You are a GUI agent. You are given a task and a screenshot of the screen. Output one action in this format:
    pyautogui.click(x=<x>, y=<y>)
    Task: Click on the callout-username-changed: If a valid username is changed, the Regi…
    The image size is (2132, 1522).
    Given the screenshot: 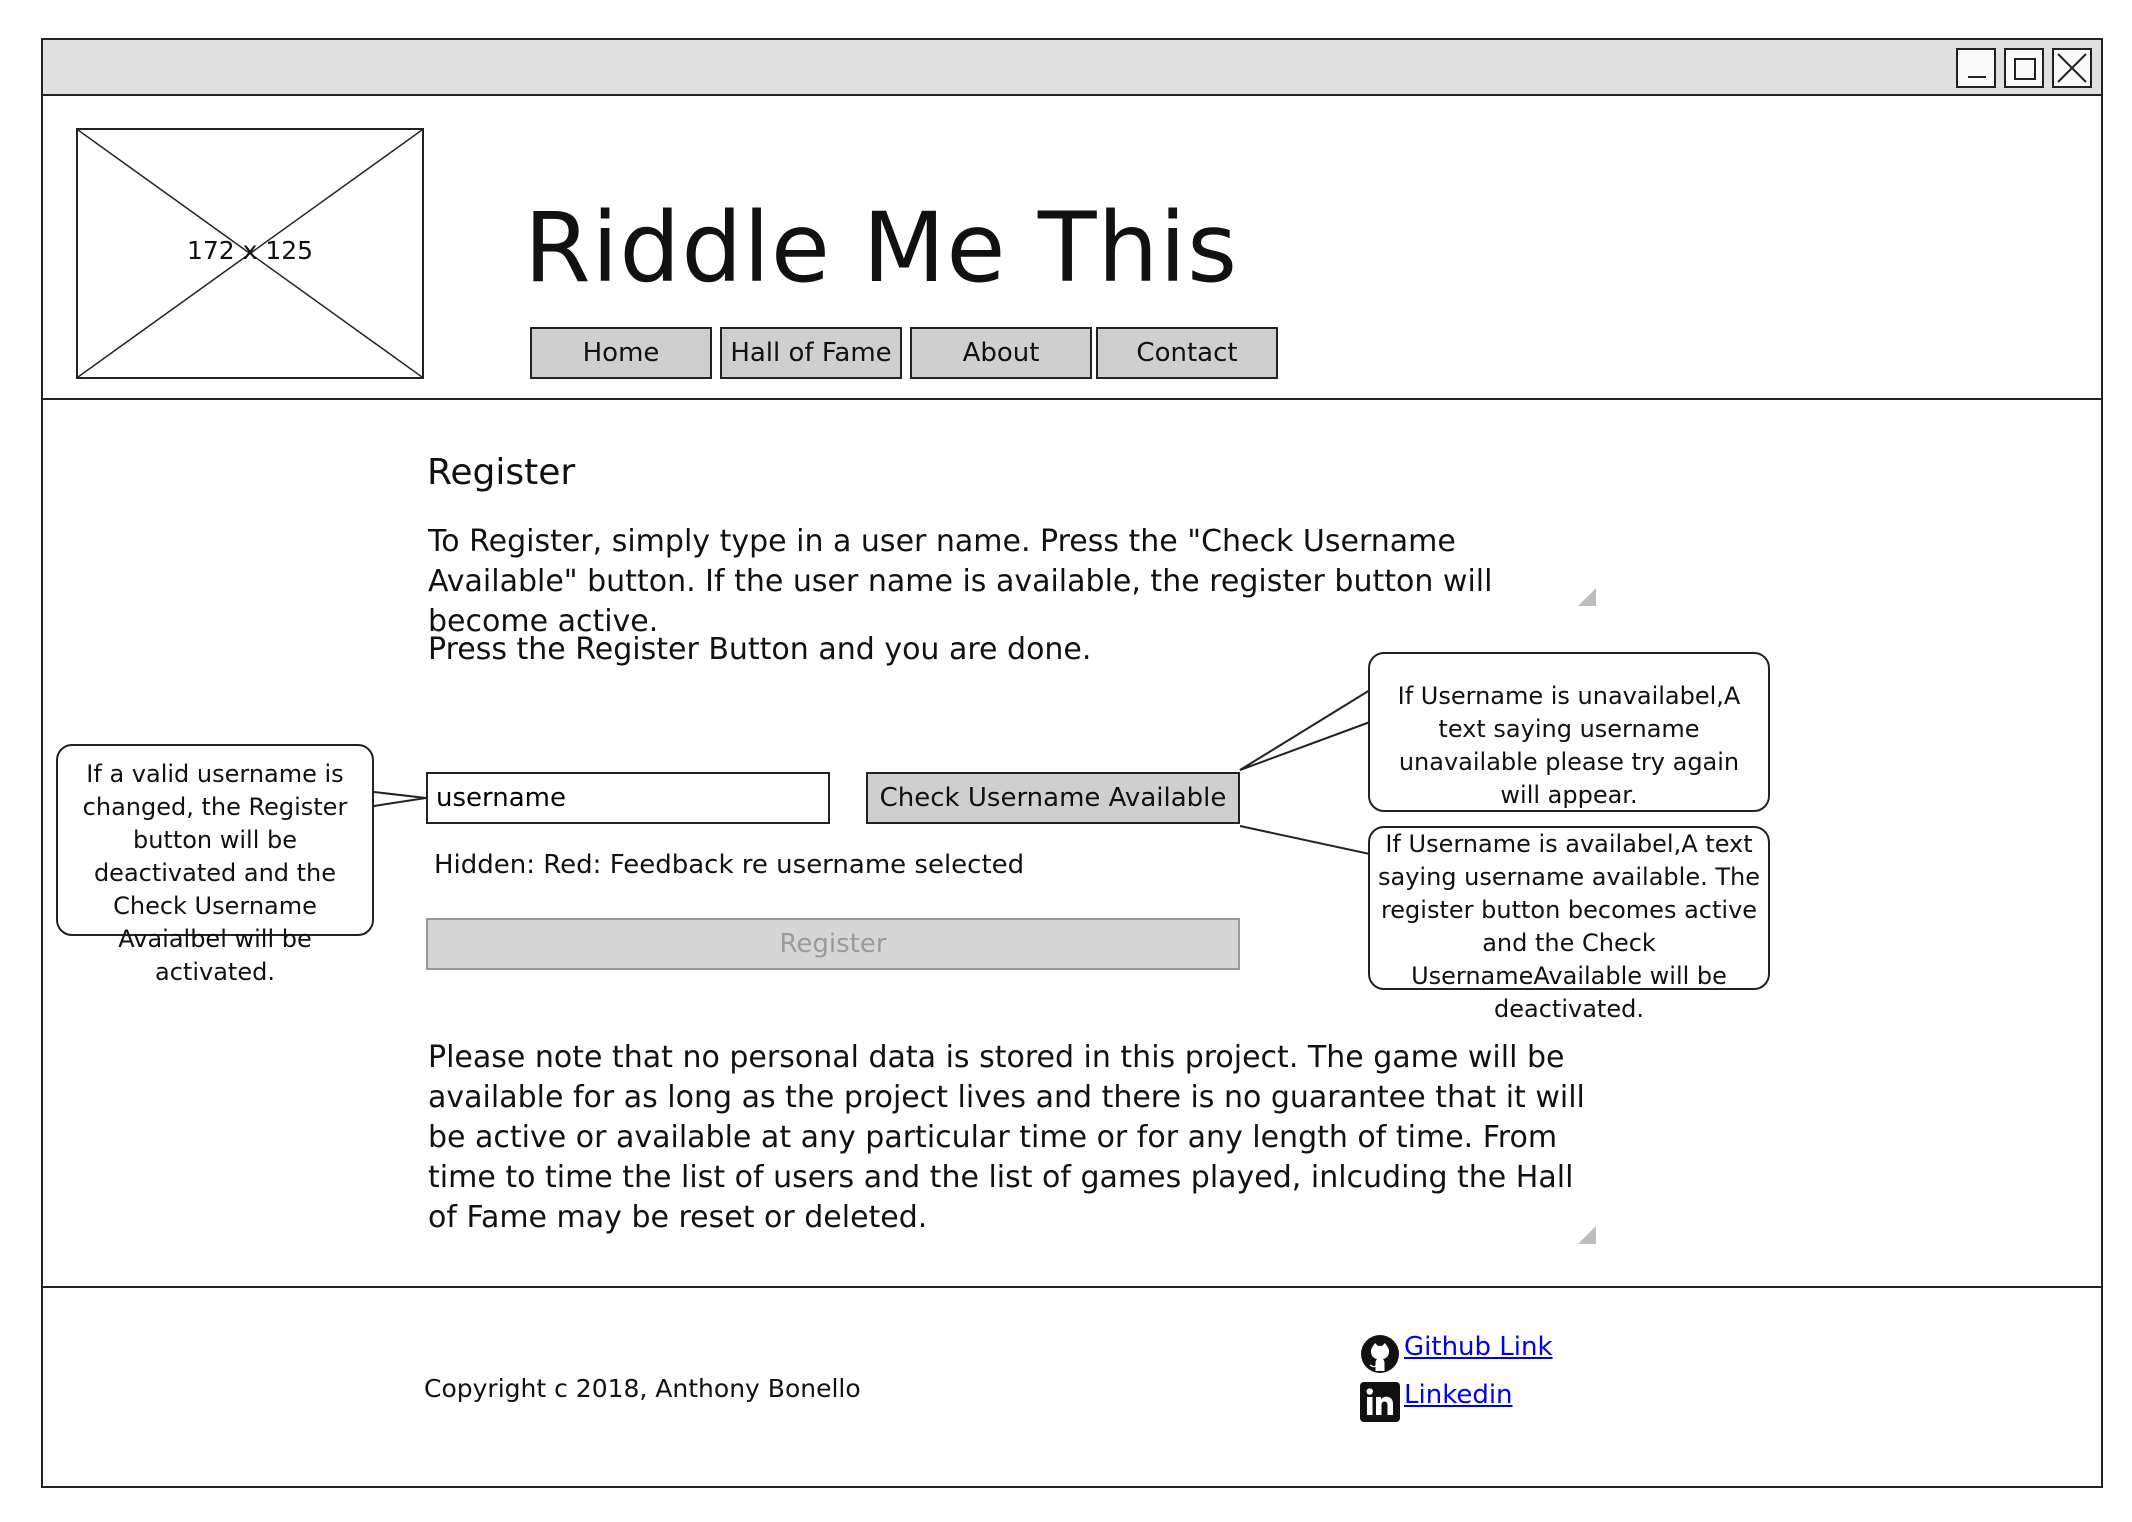 What is the action you would take?
    pyautogui.click(x=215, y=865)
    